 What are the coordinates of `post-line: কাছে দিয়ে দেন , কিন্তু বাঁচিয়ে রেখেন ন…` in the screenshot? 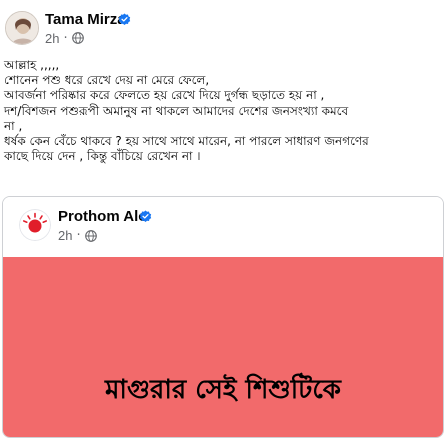 It's located at (102, 156).